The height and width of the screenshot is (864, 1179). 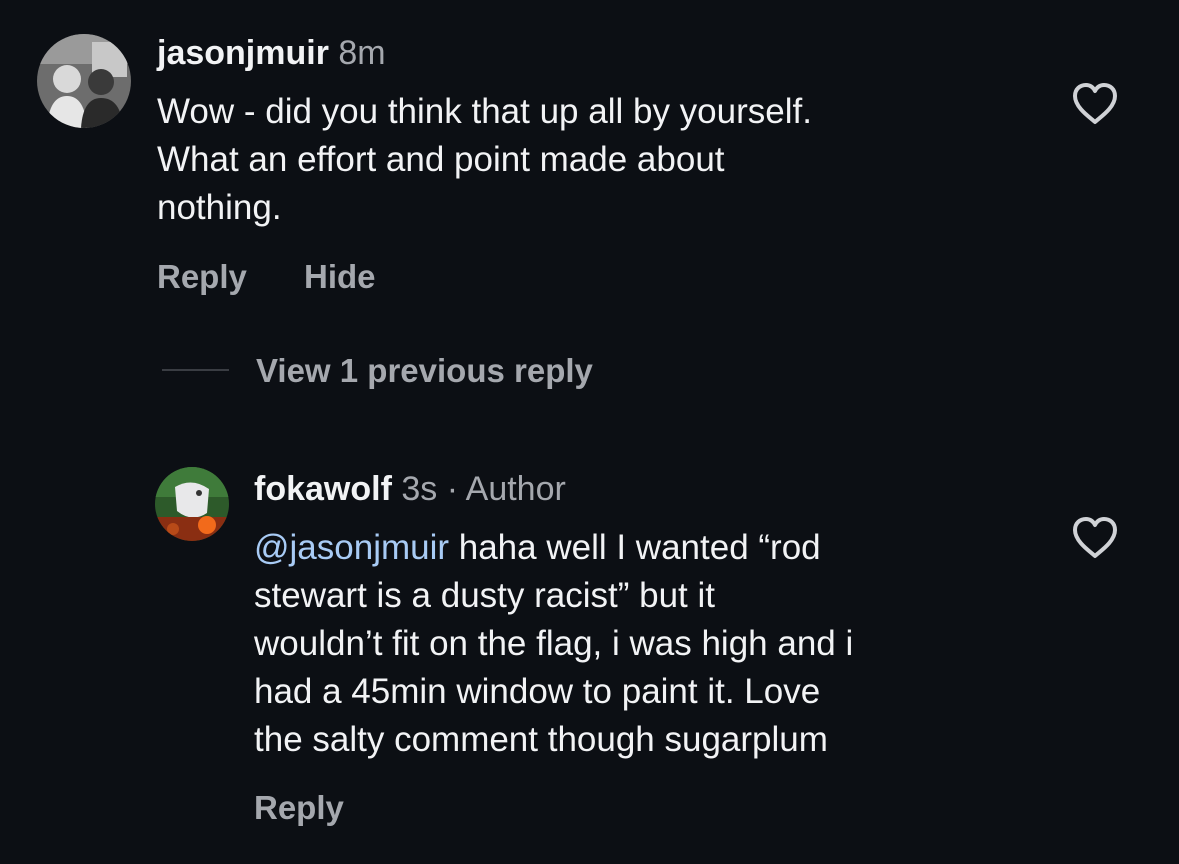 What do you see at coordinates (192, 504) in the screenshot?
I see `avatar-fokawolf` at bounding box center [192, 504].